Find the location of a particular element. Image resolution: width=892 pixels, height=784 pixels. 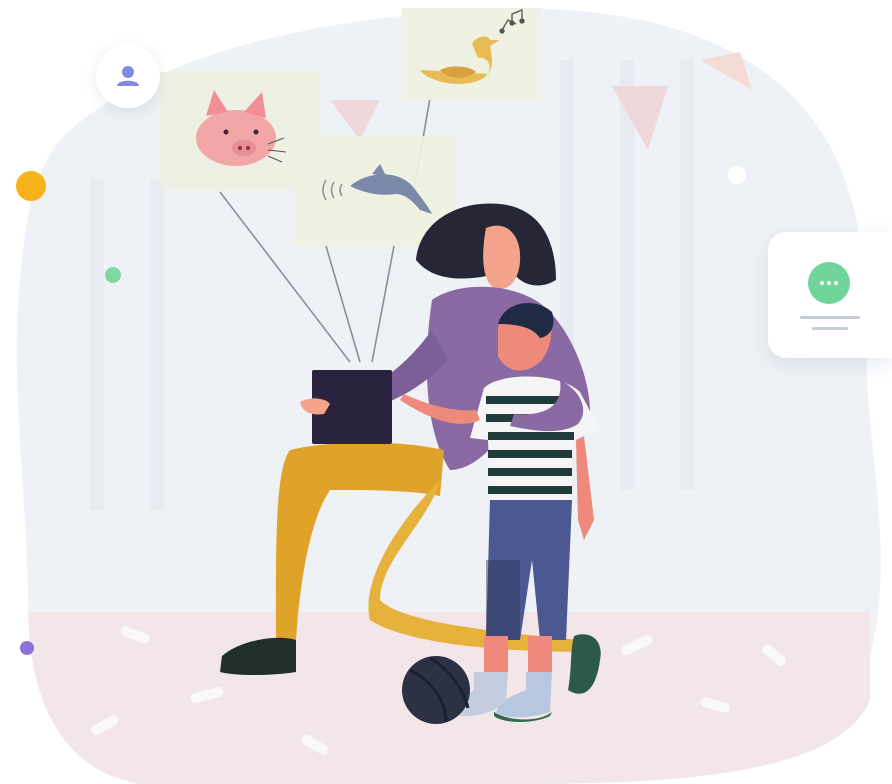

avatar-bubble is located at coordinates (128, 76).